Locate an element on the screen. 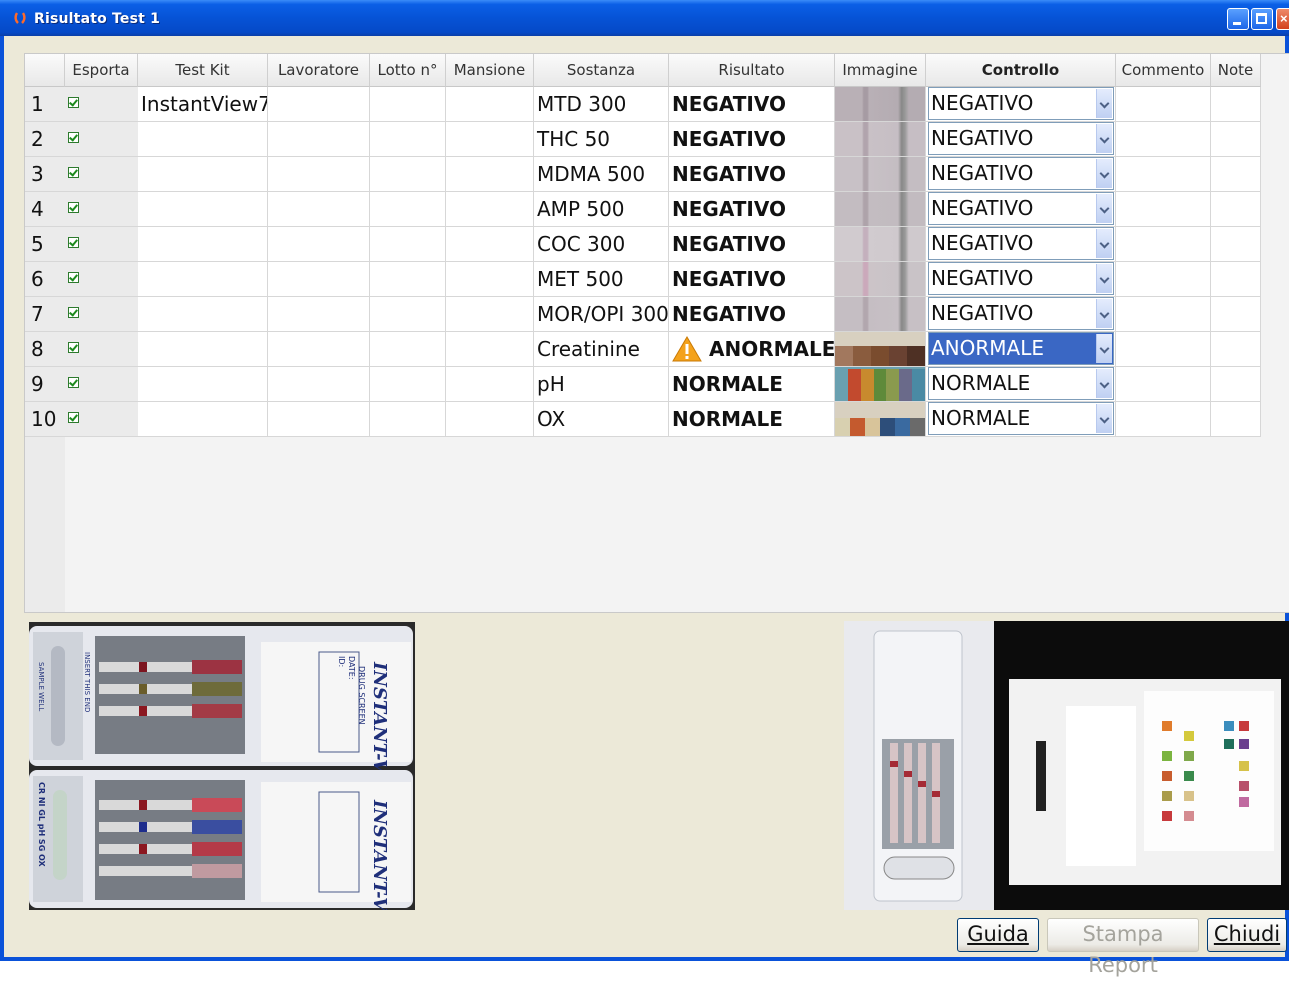 The width and height of the screenshot is (1289, 981). table-row: 6 MET 500 NEGATIVO NEGATIVO is located at coordinates (643, 279).